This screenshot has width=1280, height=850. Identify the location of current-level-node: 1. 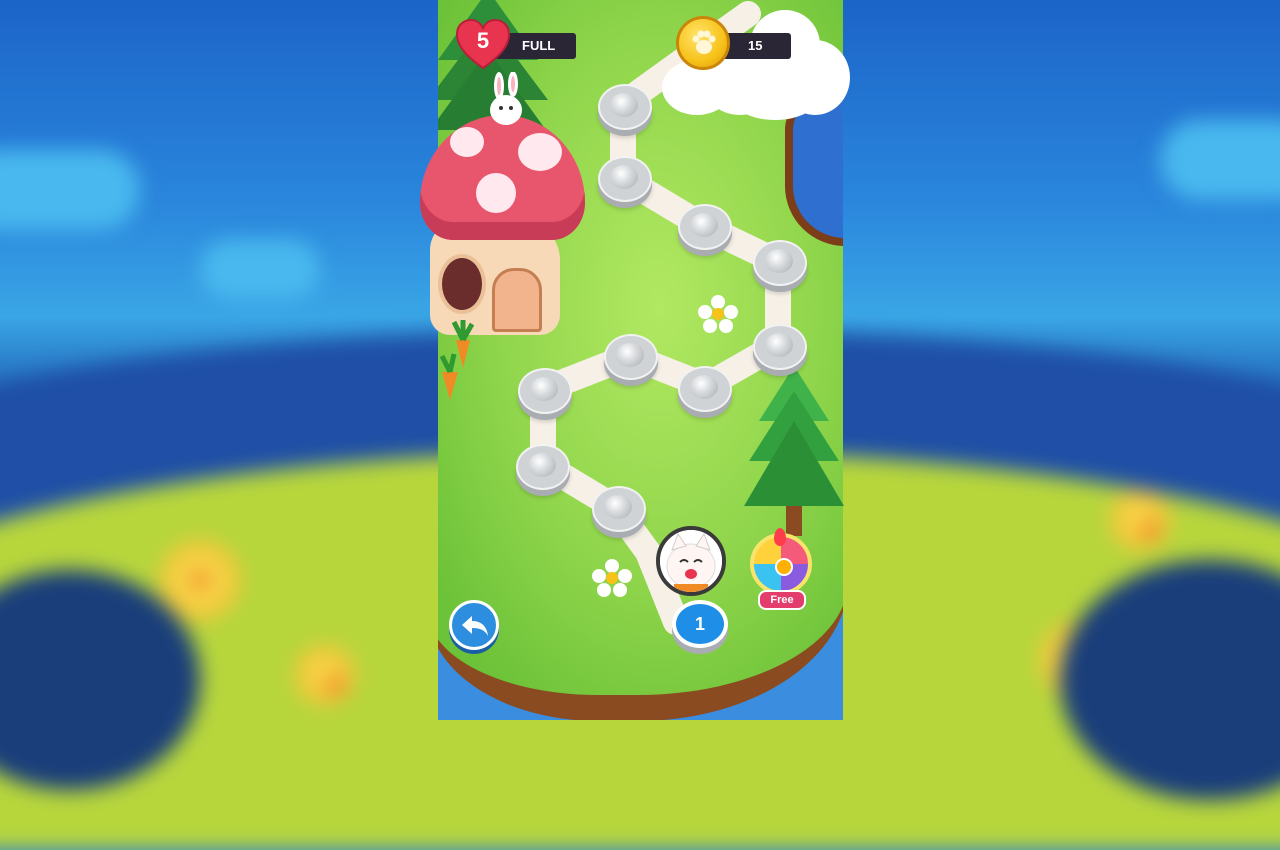
(700, 624).